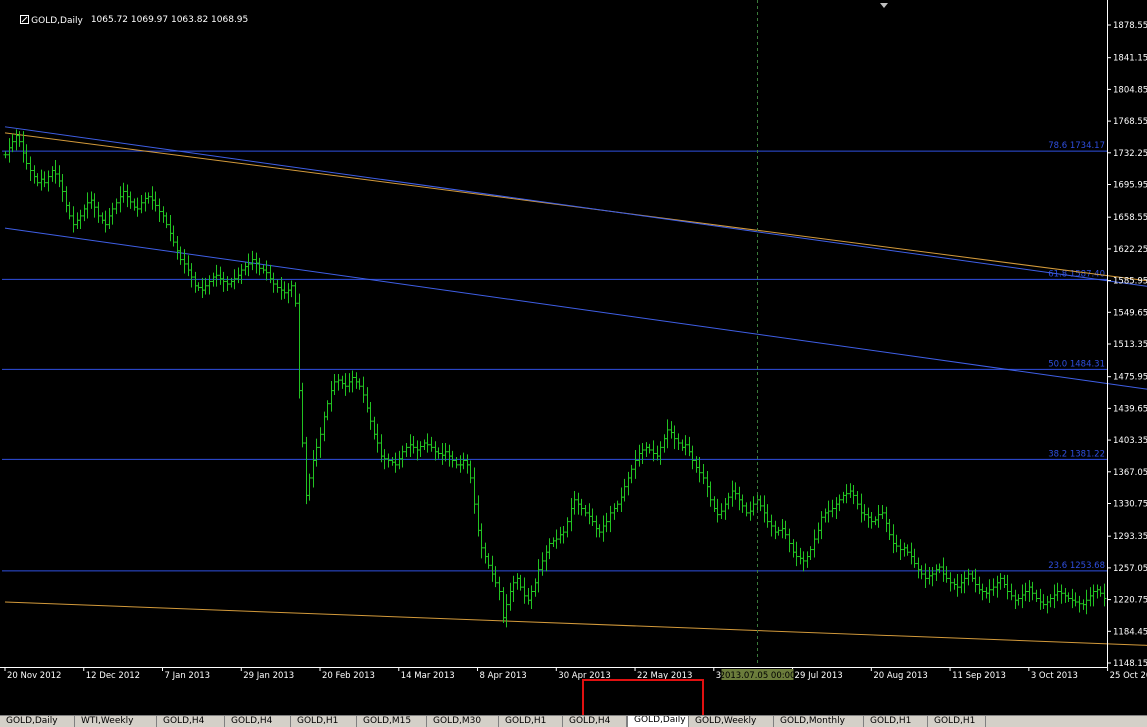  What do you see at coordinates (1130, 59) in the screenshot?
I see `price-tick-label: 1841.15` at bounding box center [1130, 59].